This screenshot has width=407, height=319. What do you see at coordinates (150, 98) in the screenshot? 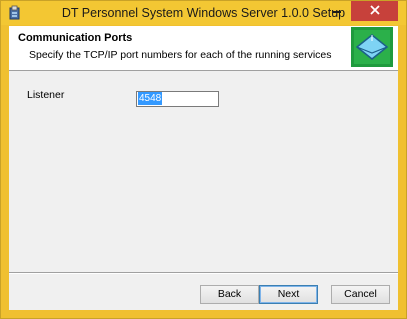
I see `listener-port-value: 4548` at bounding box center [150, 98].